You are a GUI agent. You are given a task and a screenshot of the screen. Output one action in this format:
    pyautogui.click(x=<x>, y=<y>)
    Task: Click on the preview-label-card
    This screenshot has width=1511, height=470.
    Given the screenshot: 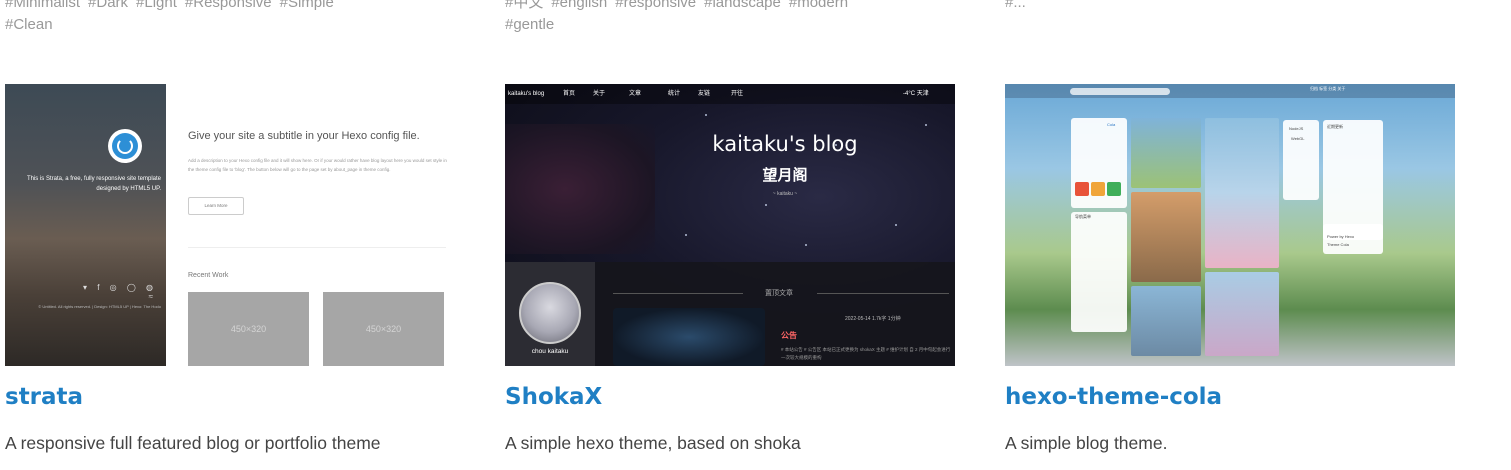 What is the action you would take?
    pyautogui.click(x=1301, y=160)
    